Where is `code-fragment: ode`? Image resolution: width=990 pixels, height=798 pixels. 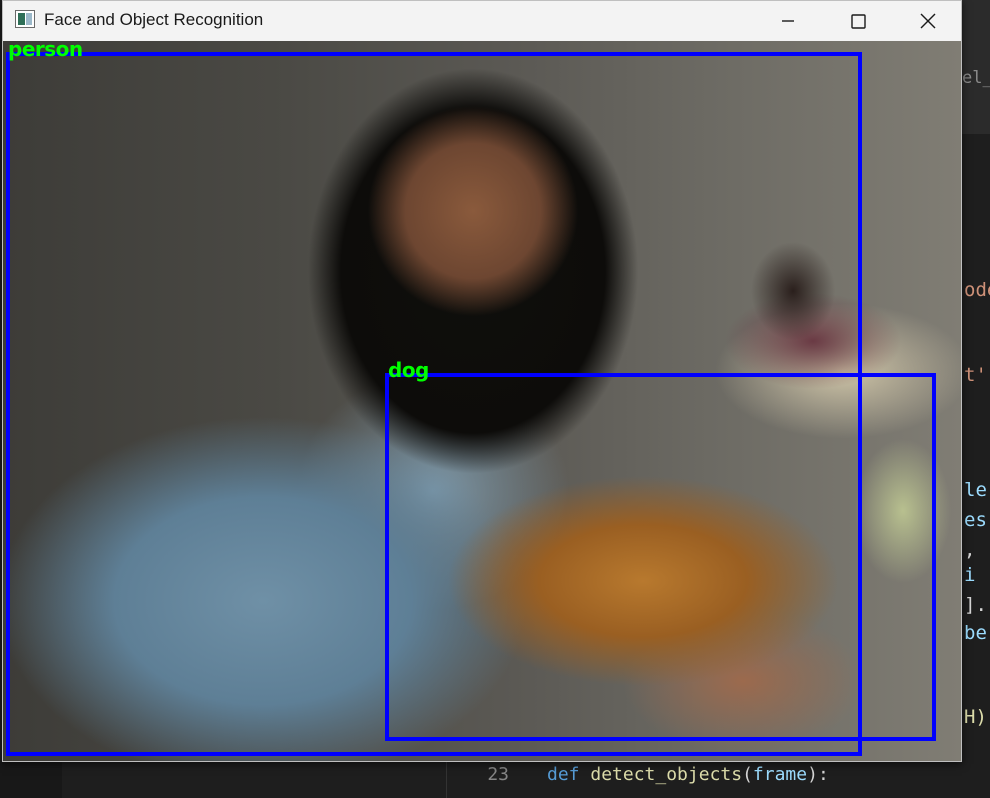 code-fragment: ode is located at coordinates (977, 290).